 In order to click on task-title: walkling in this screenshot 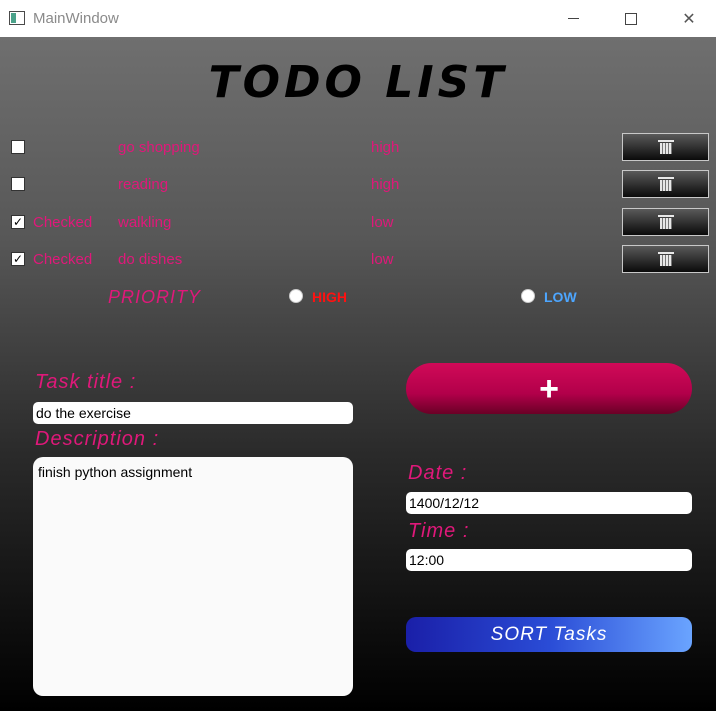, I will do `click(145, 222)`.